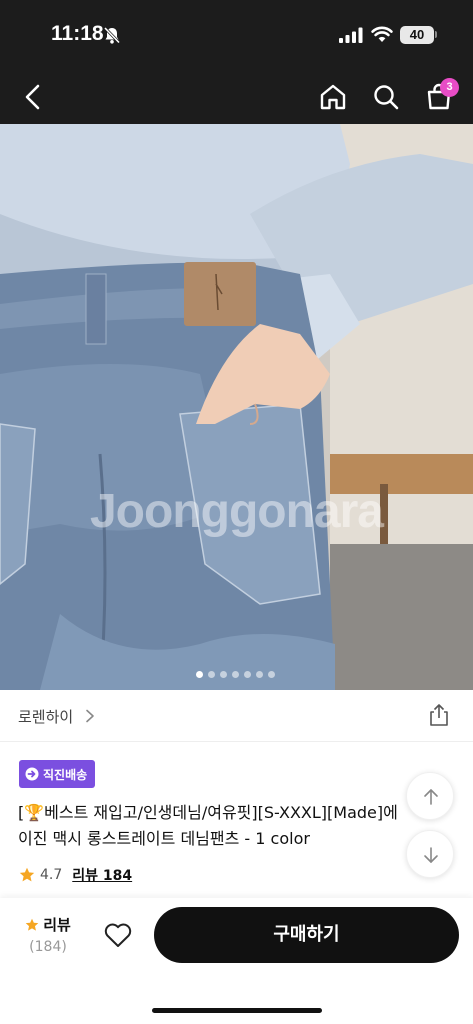  What do you see at coordinates (237, 1010) in the screenshot?
I see `home-indicator` at bounding box center [237, 1010].